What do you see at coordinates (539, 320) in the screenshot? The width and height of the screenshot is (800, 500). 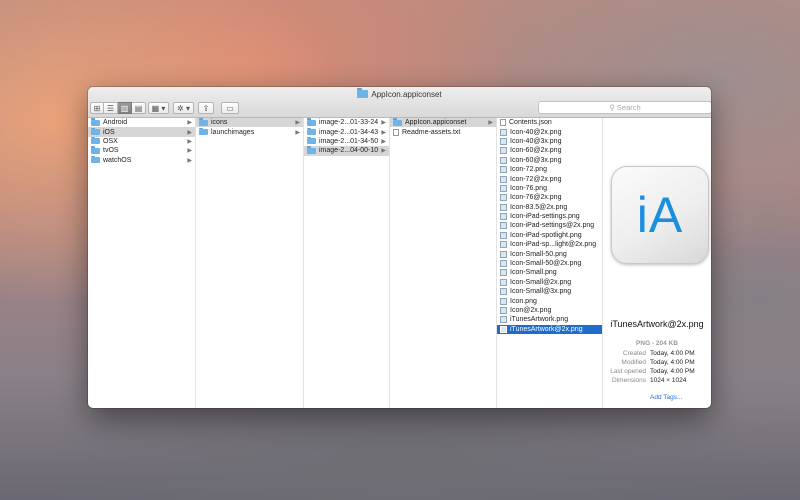 I see `item-label: iTunesArtwork.png` at bounding box center [539, 320].